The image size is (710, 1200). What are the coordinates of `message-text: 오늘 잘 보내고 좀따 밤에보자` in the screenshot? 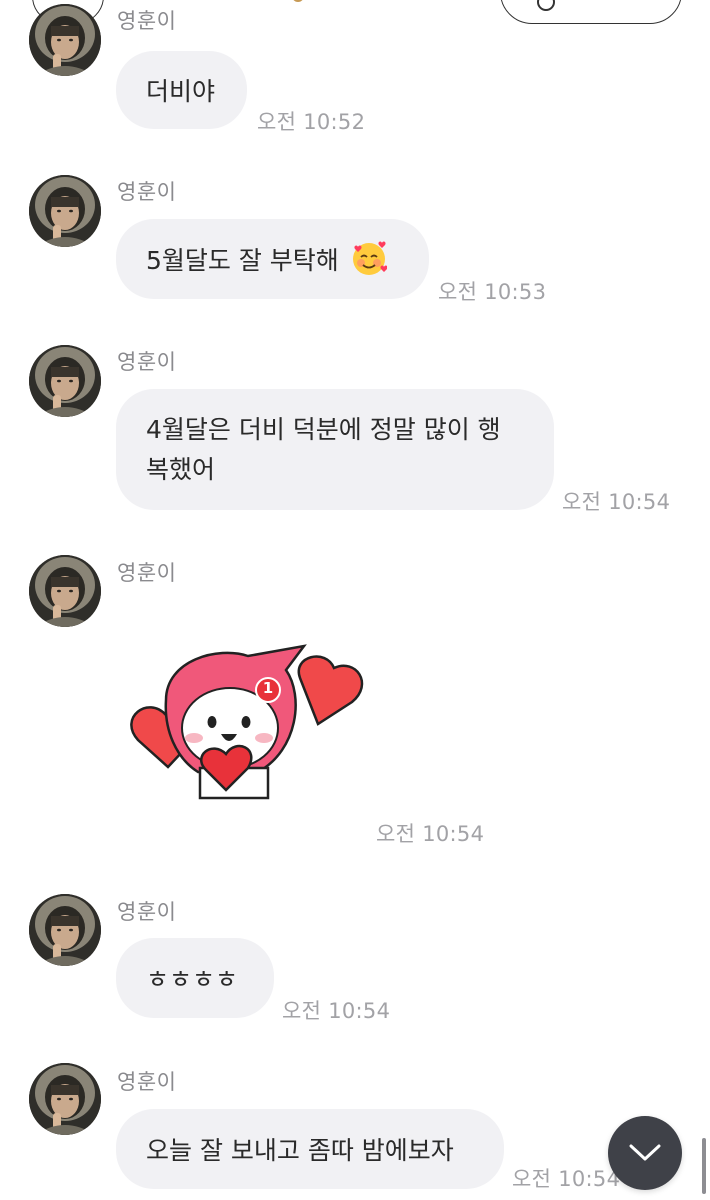 It's located at (300, 1150).